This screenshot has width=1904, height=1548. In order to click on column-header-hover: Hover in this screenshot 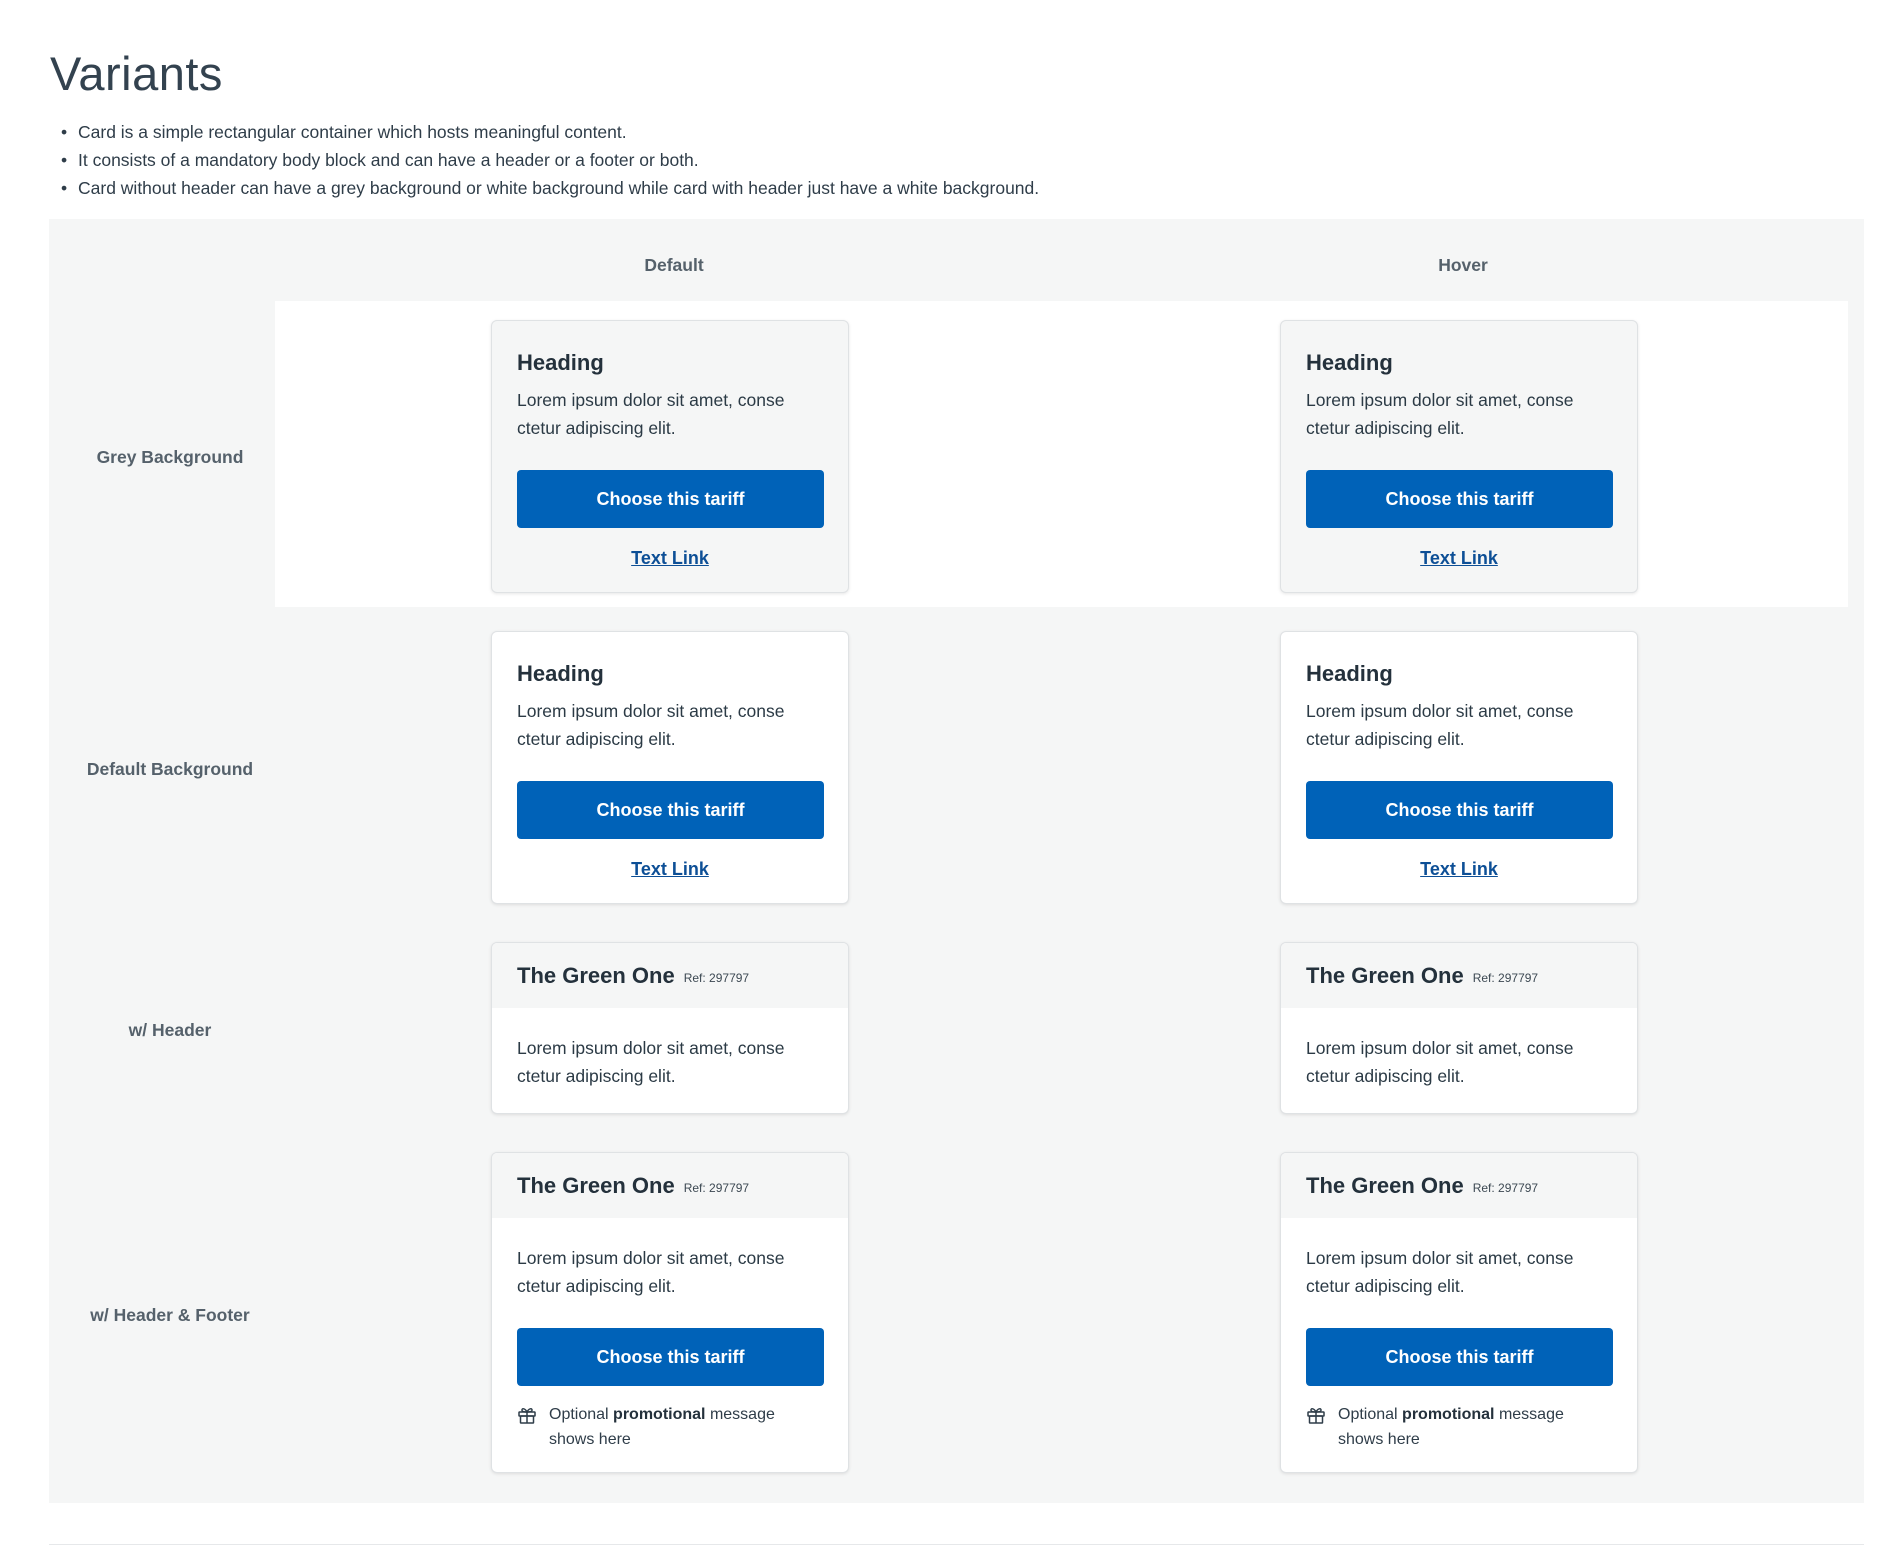, I will do `click(1463, 265)`.